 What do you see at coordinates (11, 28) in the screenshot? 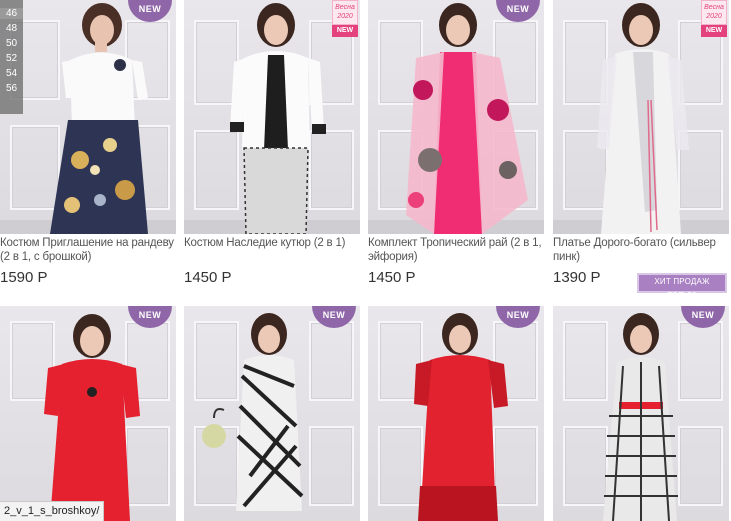
I see `size-option: 48` at bounding box center [11, 28].